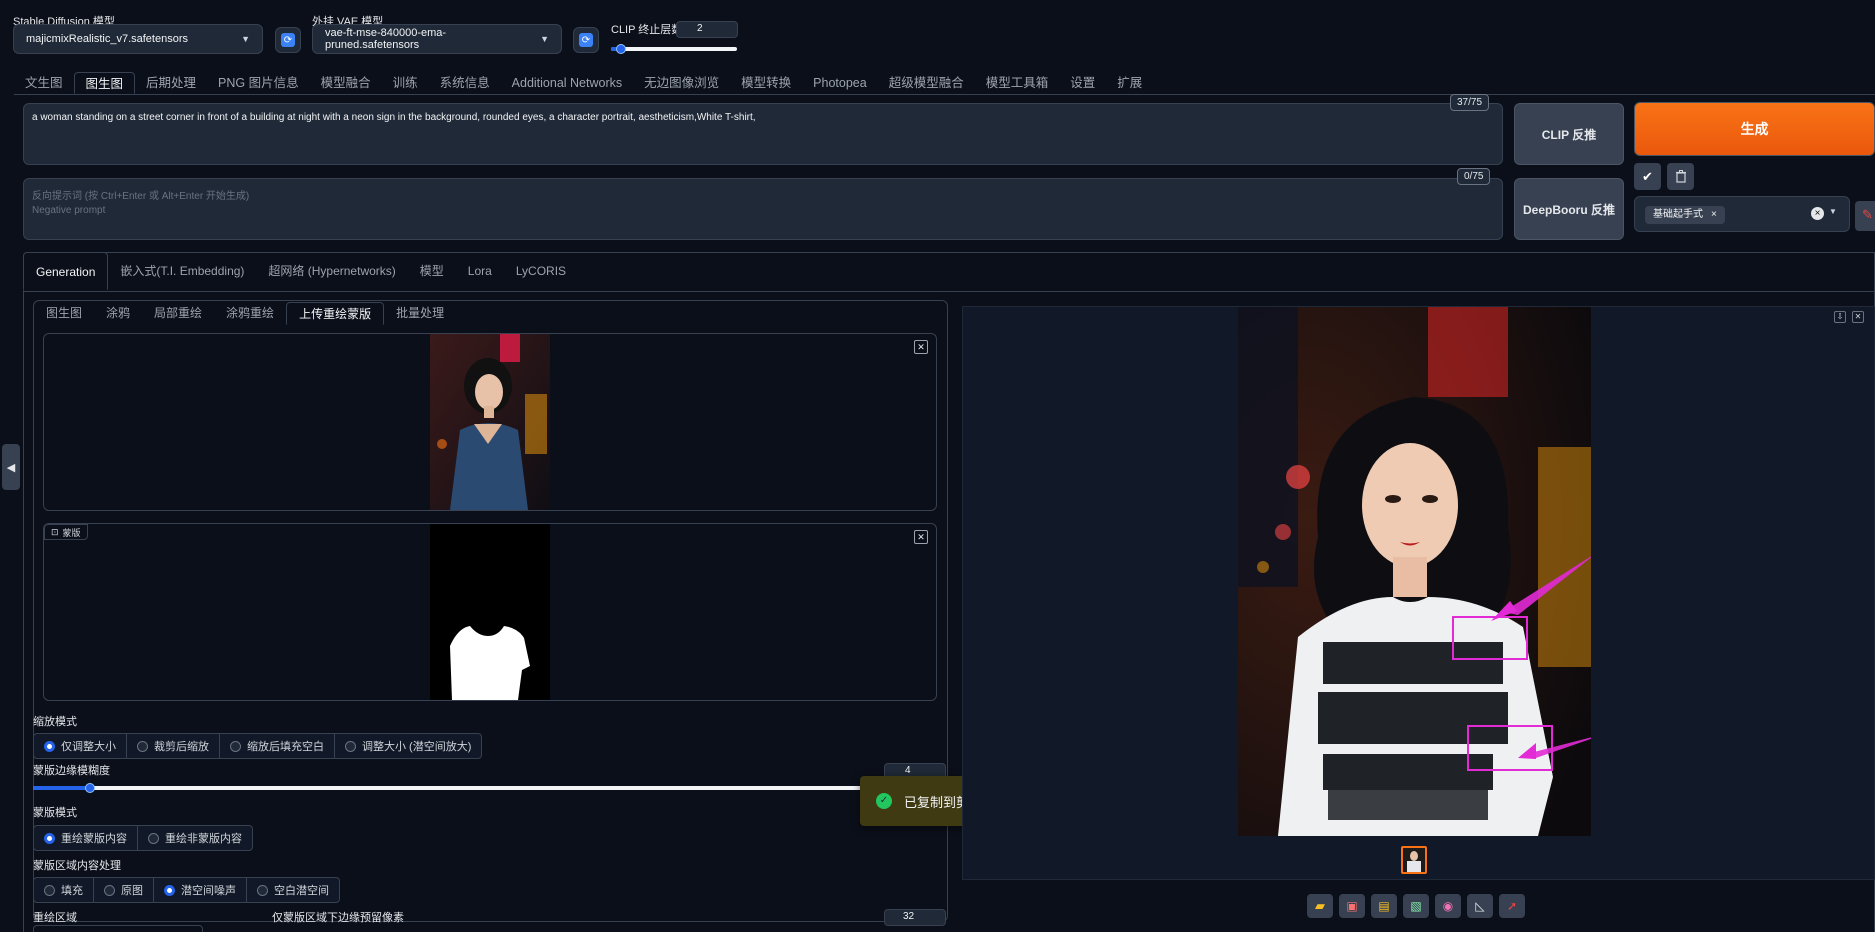  I want to click on img2img-tab-3: 涂鸦重绘, so click(250, 313).